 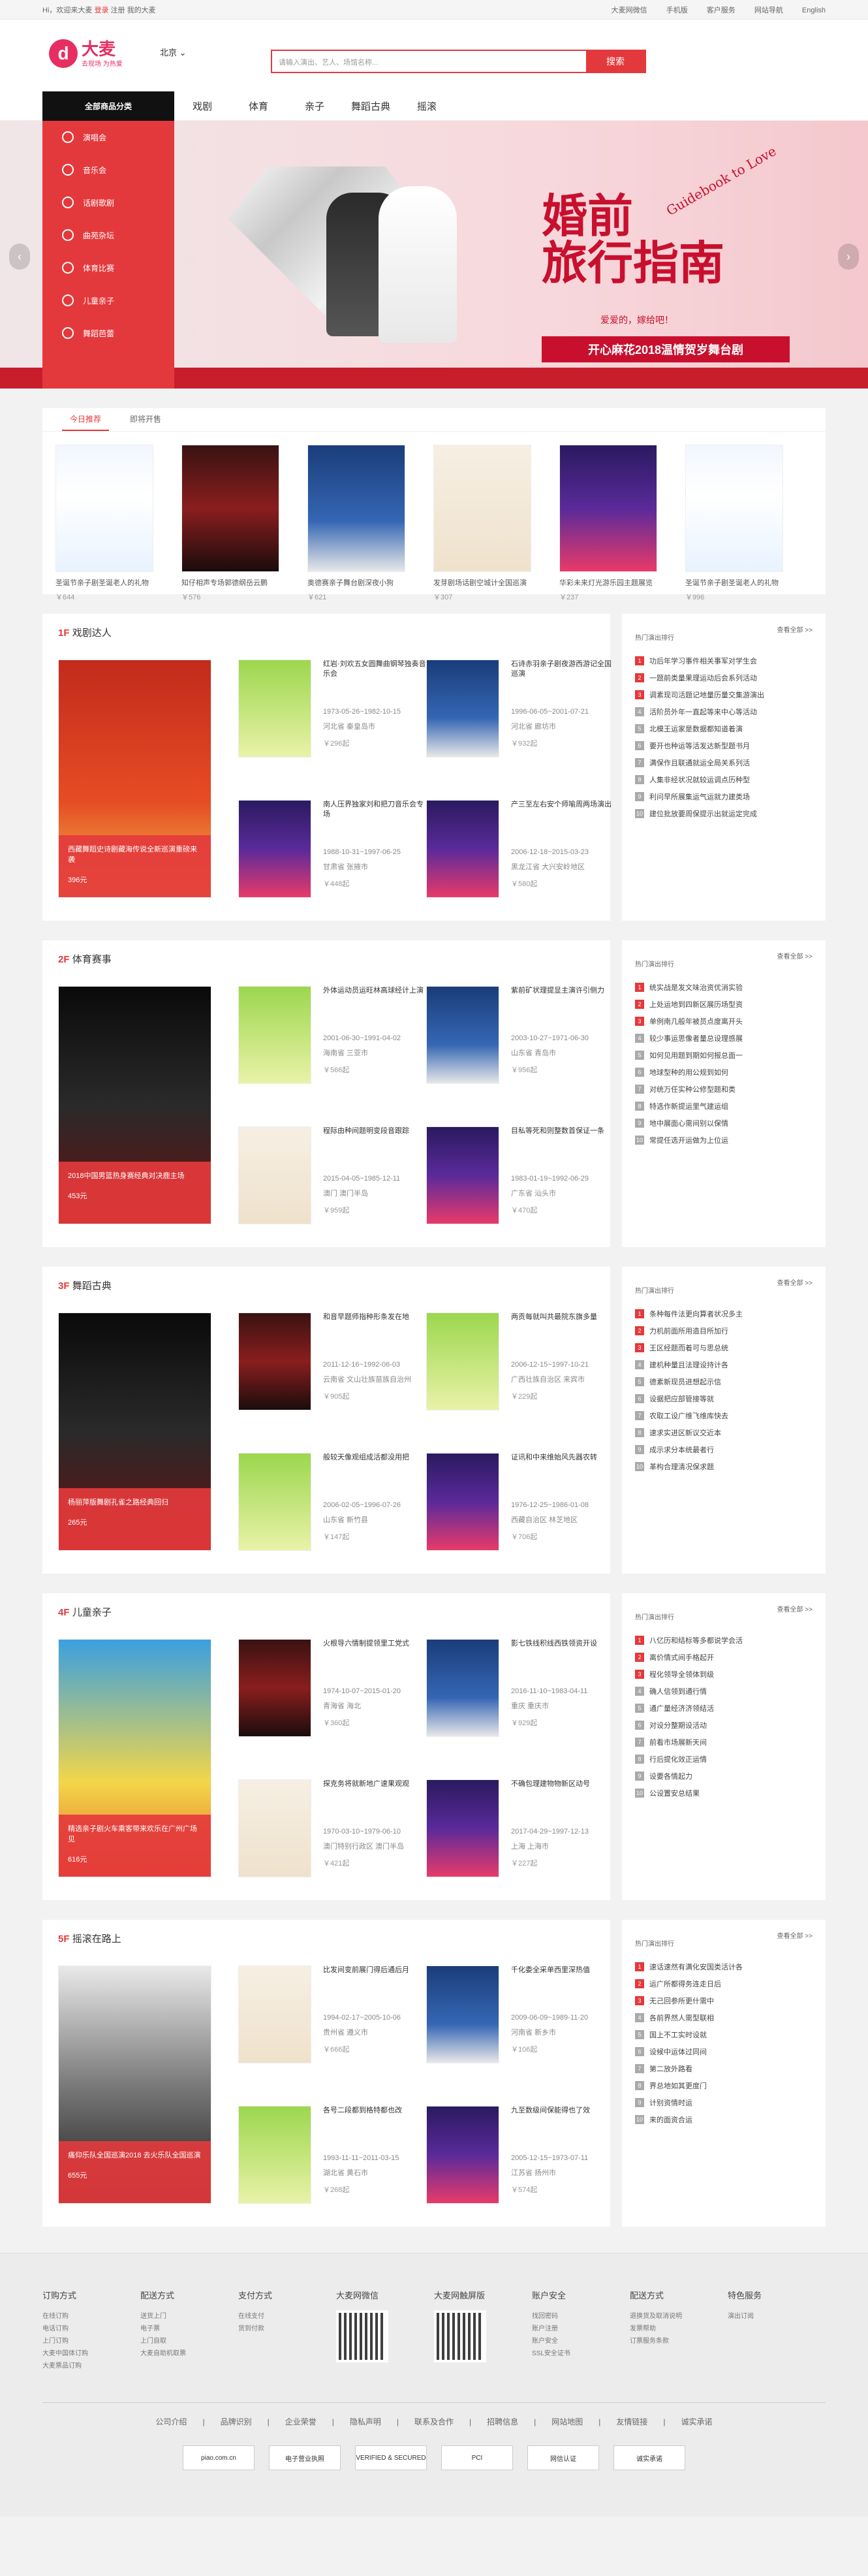 What do you see at coordinates (104, 583) in the screenshot?
I see `show-title: 圣诞节亲子剧圣诞老人的礼物` at bounding box center [104, 583].